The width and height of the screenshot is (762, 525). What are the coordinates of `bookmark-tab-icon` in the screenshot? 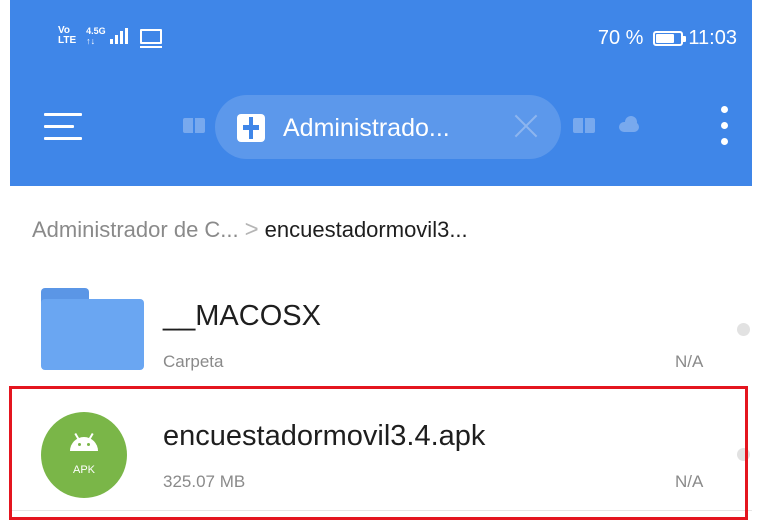 It's located at (194, 125).